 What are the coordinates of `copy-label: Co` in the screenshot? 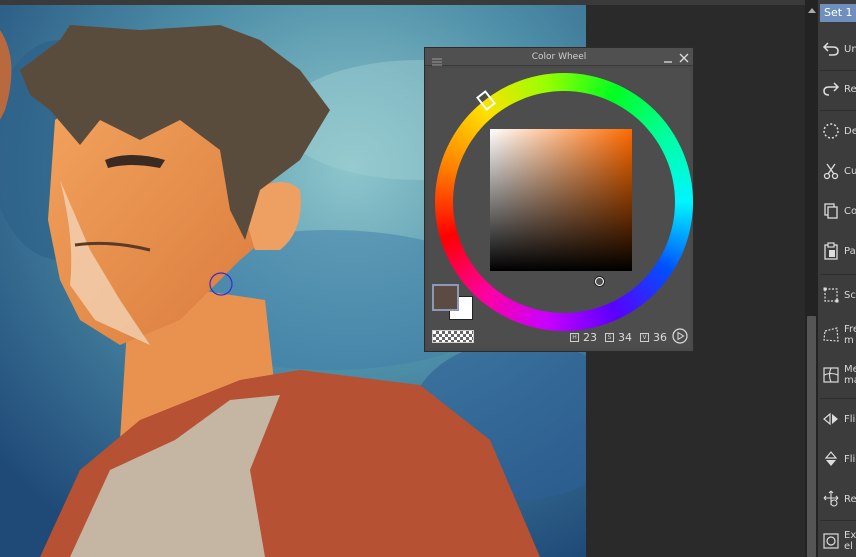 It's located at (850, 211).